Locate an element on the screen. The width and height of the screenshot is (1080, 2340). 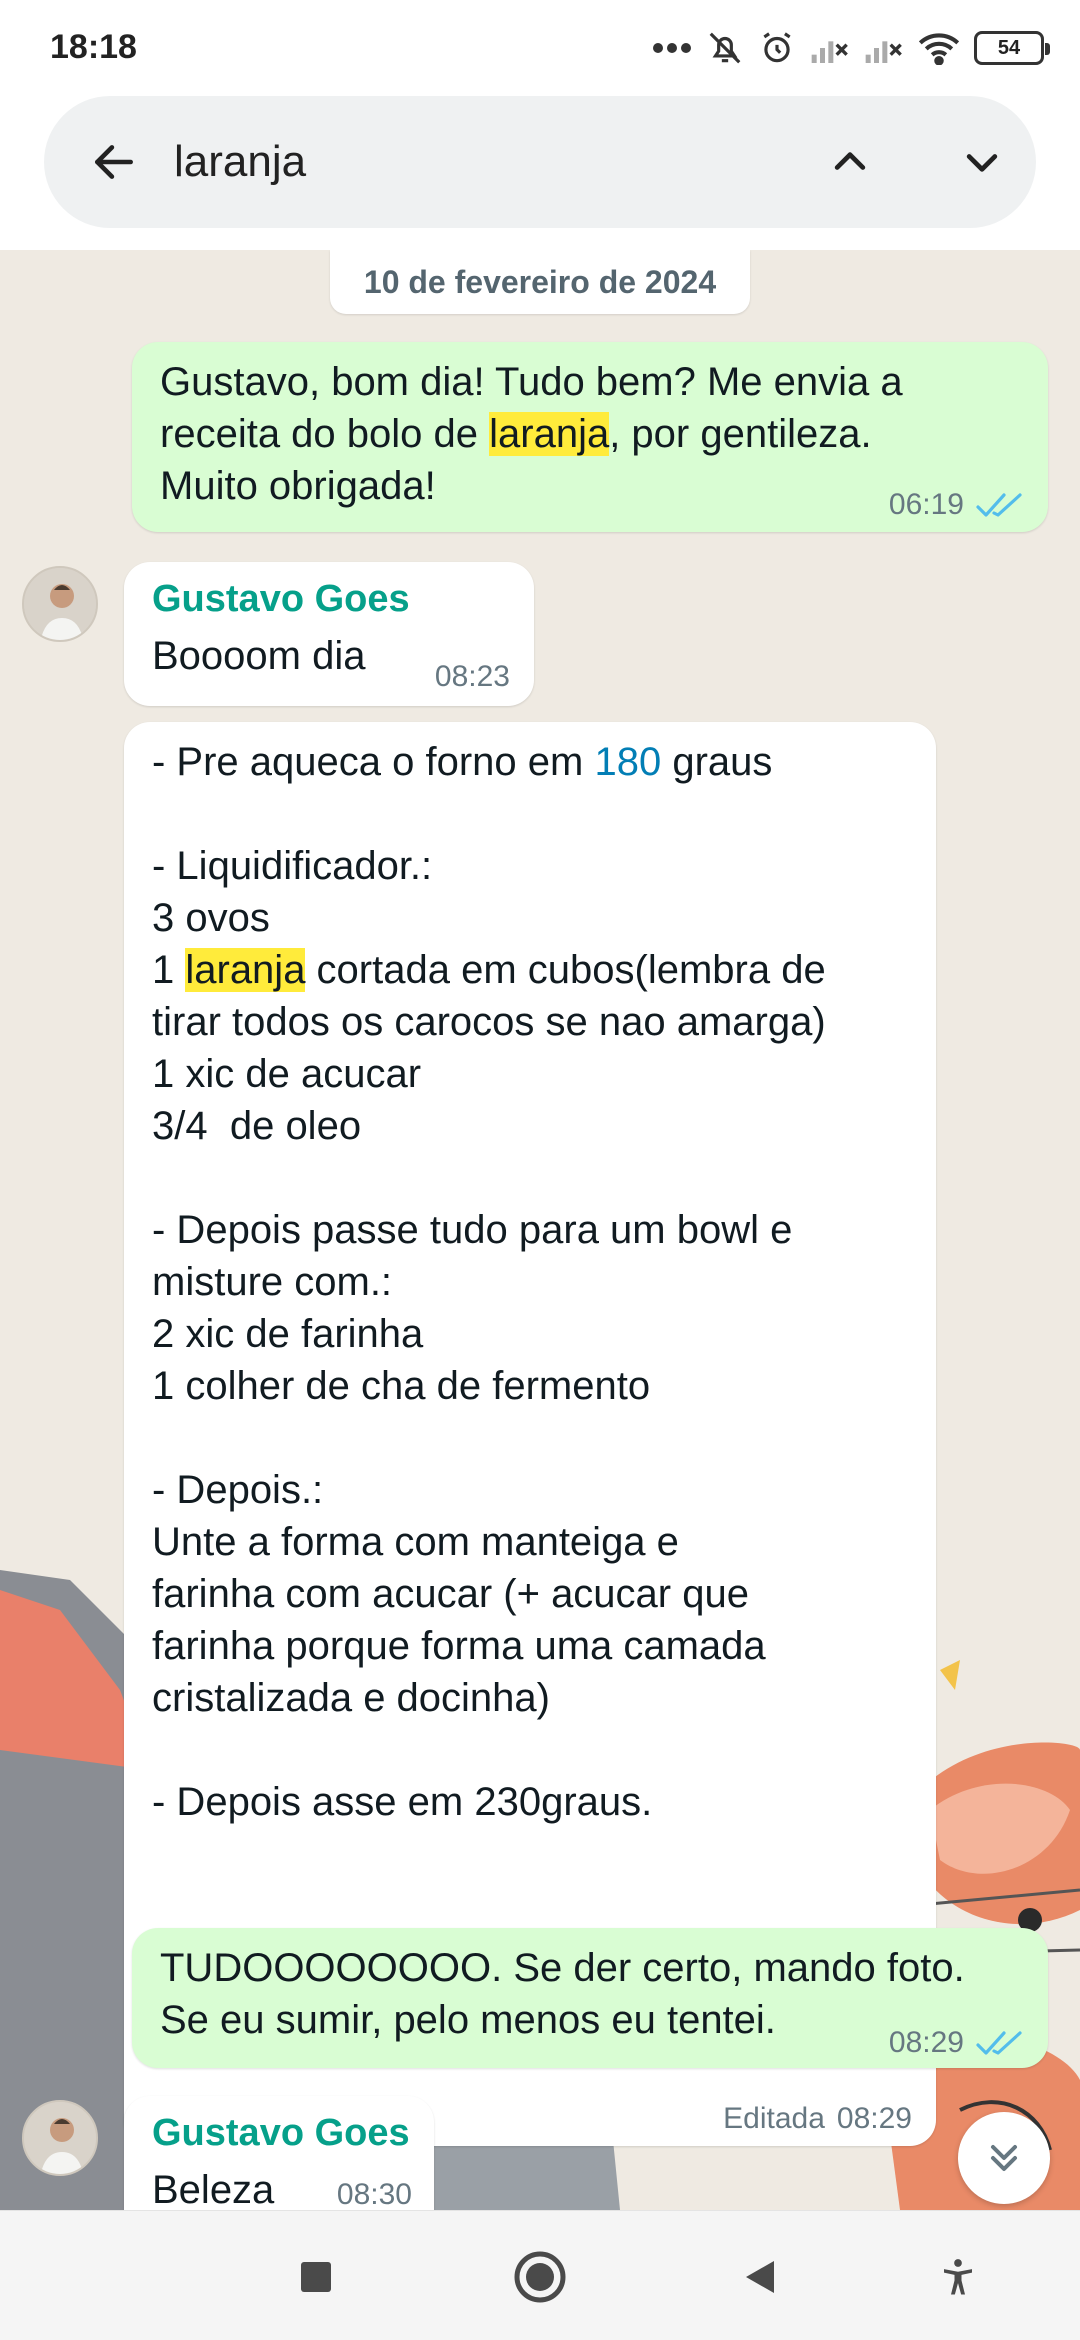
chevron-up-icon is located at coordinates (850, 161).